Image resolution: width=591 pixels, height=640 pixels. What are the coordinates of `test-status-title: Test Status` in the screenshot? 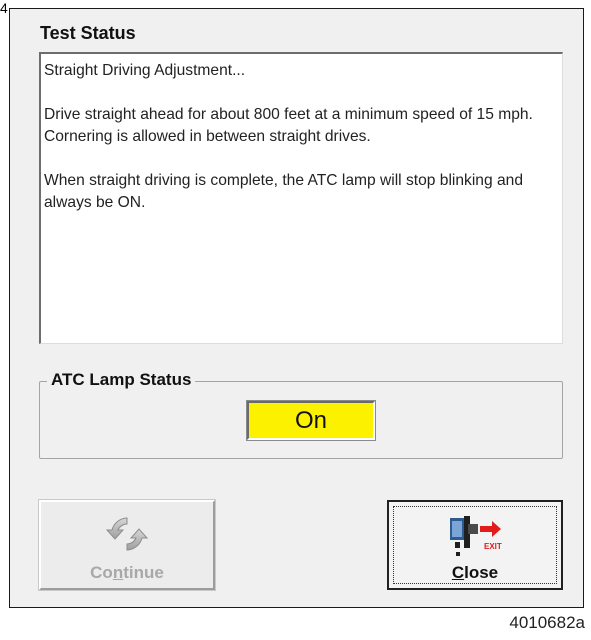 It's located at (88, 33).